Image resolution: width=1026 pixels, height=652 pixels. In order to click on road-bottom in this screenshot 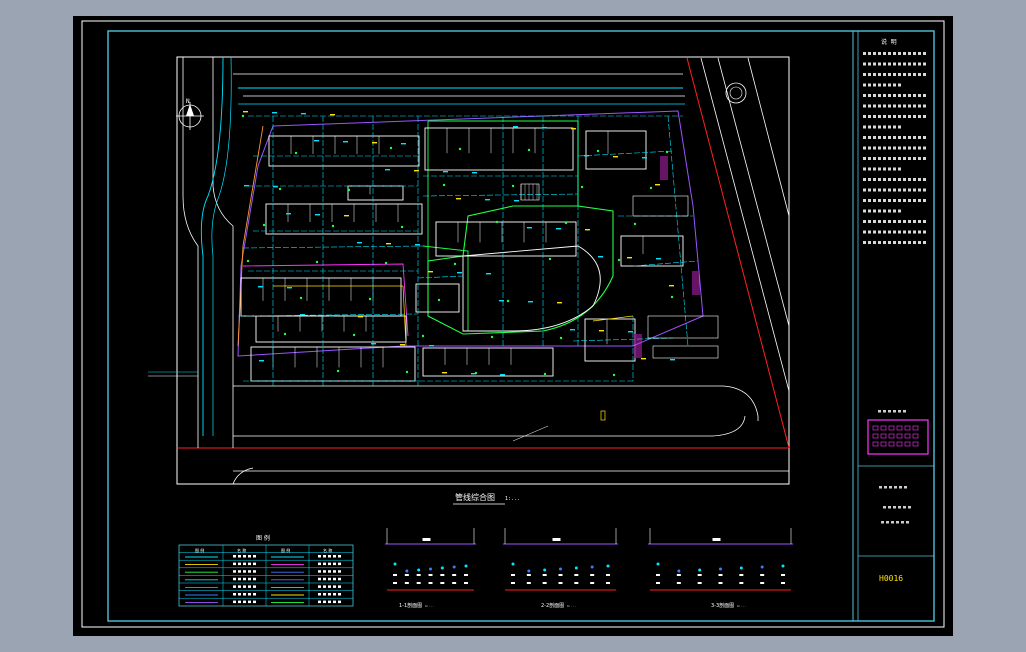, I will do `click(496, 403)`.